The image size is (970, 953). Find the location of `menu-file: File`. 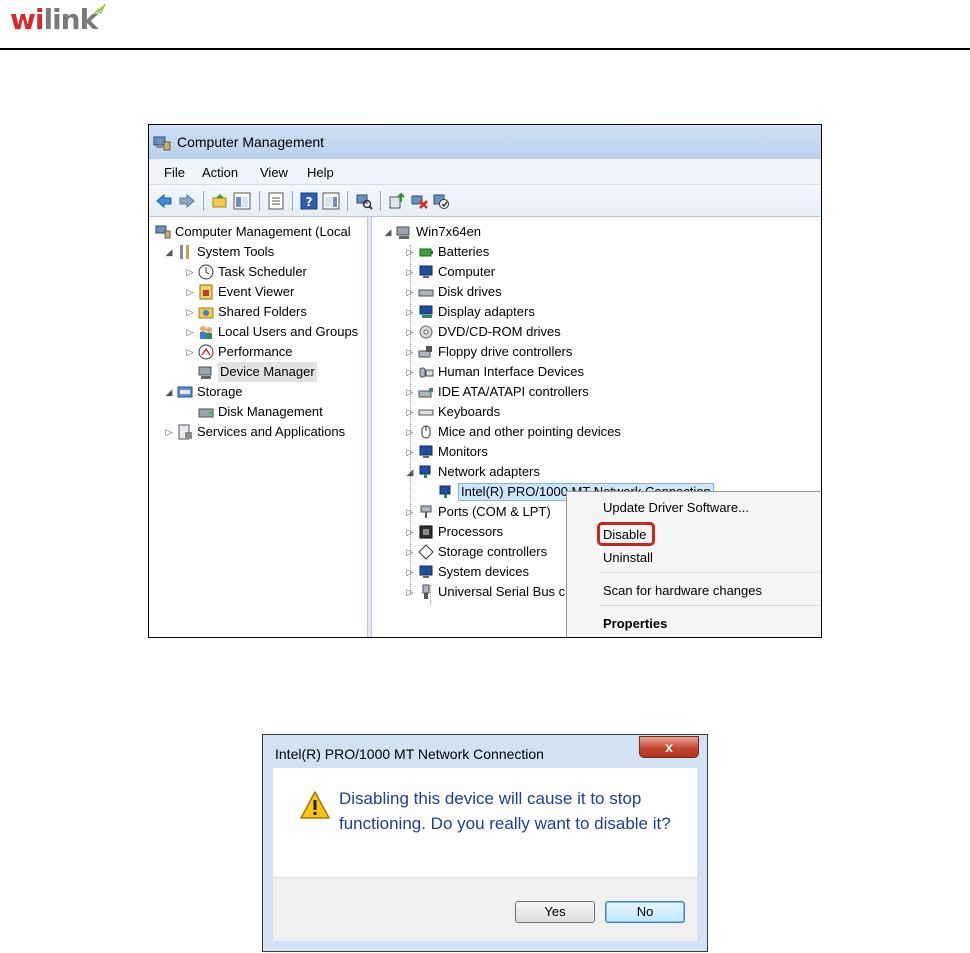

menu-file: File is located at coordinates (174, 172).